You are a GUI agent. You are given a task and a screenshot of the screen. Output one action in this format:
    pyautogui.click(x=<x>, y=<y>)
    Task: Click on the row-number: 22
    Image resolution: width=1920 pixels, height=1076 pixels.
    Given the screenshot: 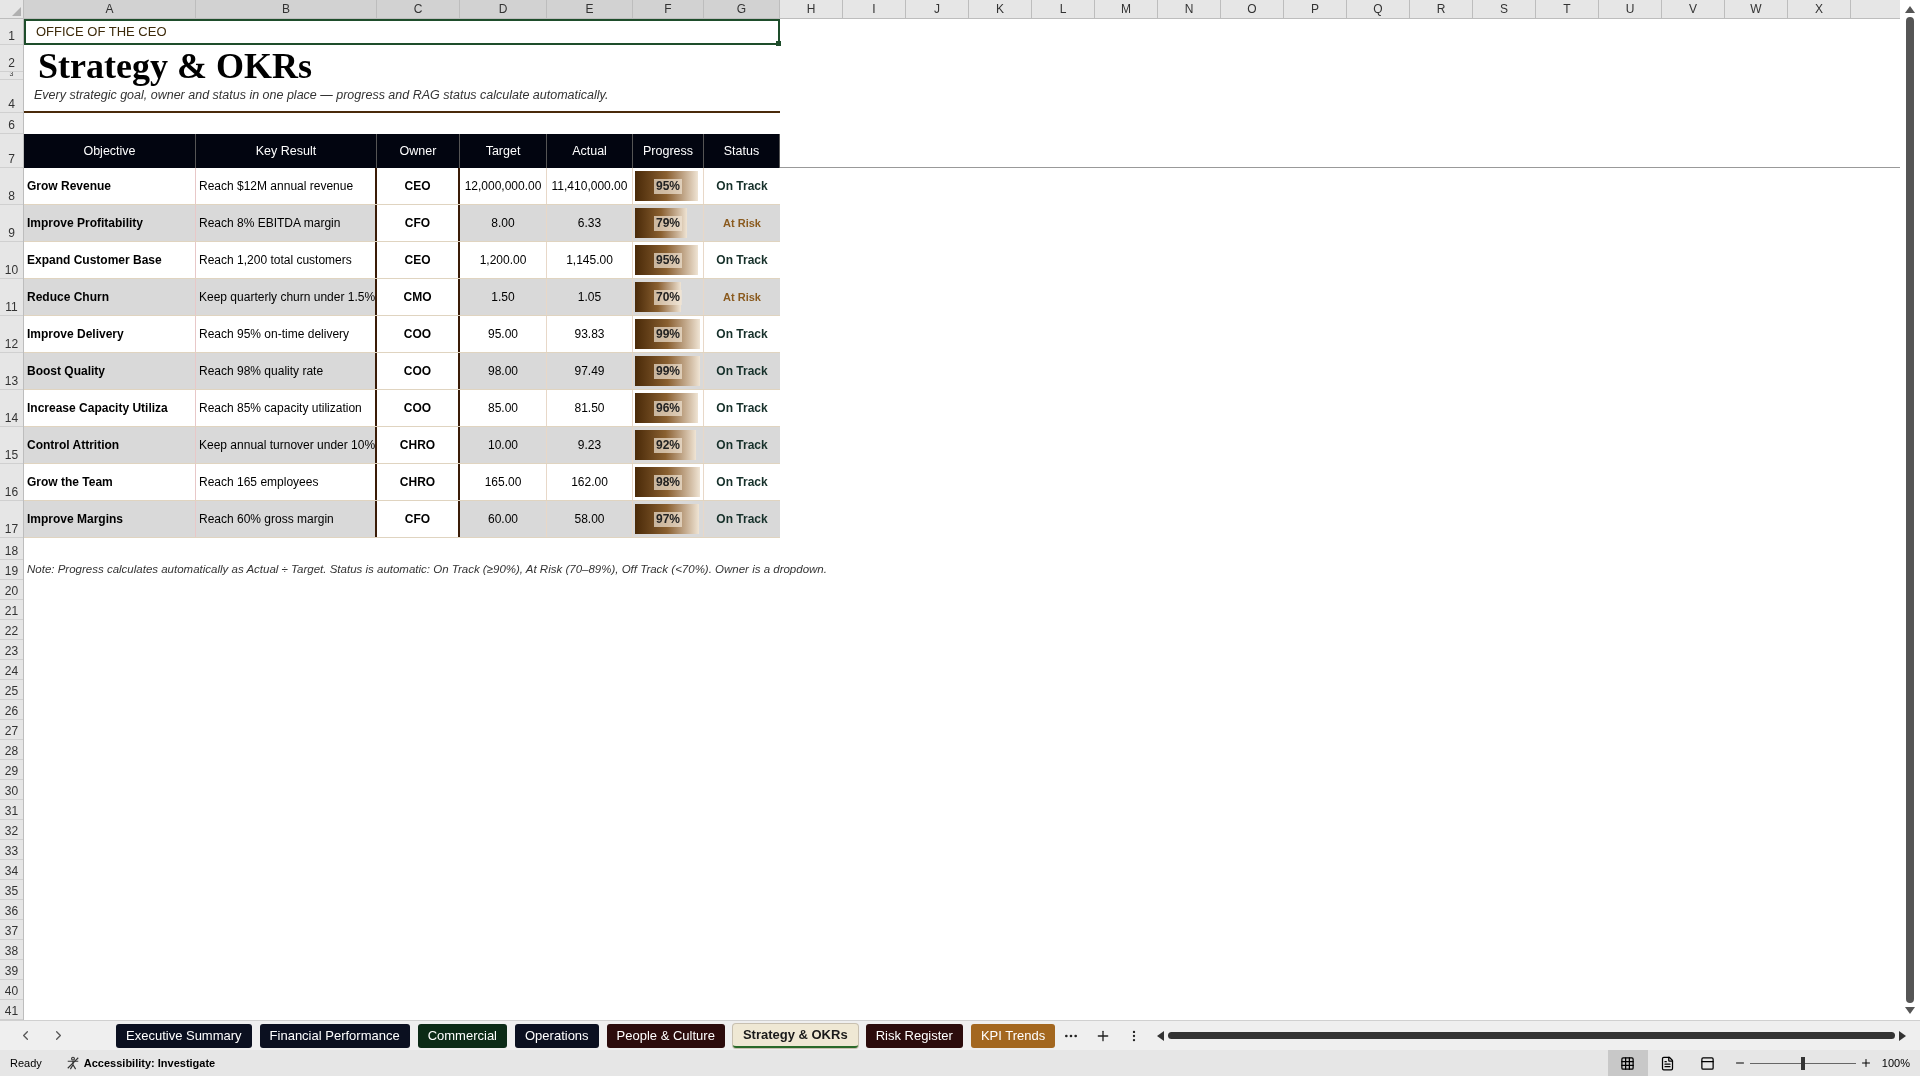 What is the action you would take?
    pyautogui.click(x=11, y=632)
    